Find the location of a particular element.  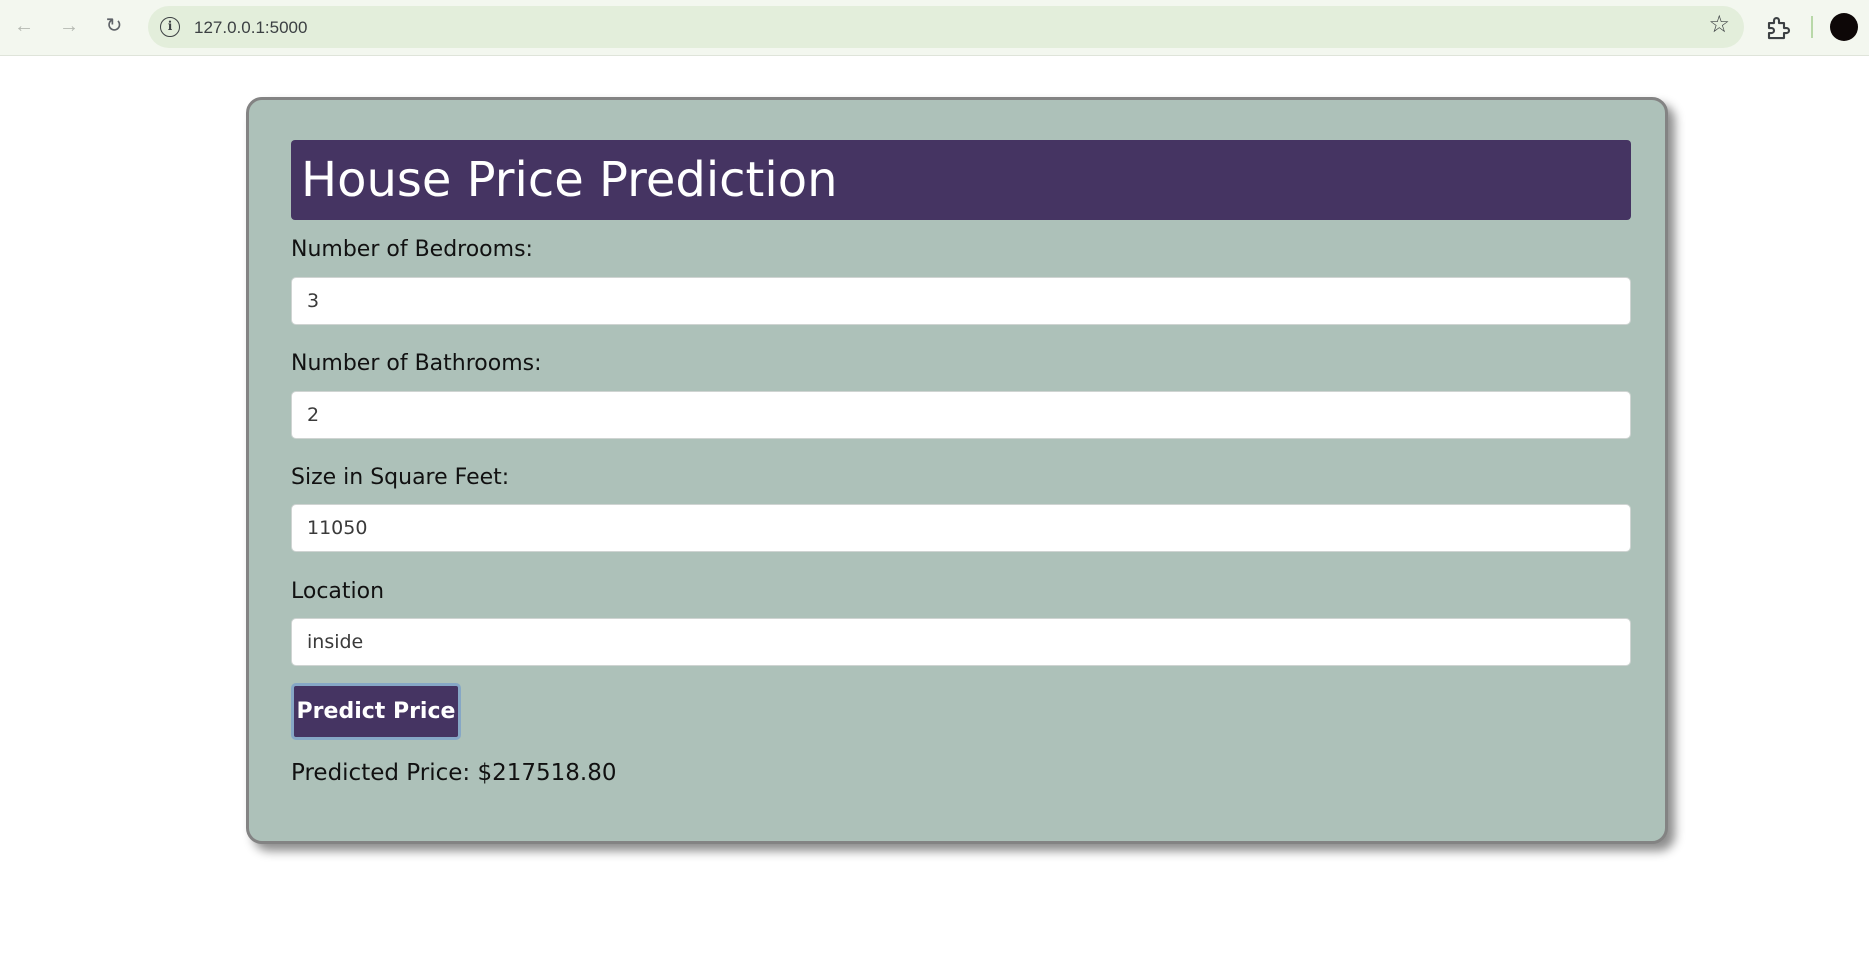

puzzle-icon is located at coordinates (1779, 28).